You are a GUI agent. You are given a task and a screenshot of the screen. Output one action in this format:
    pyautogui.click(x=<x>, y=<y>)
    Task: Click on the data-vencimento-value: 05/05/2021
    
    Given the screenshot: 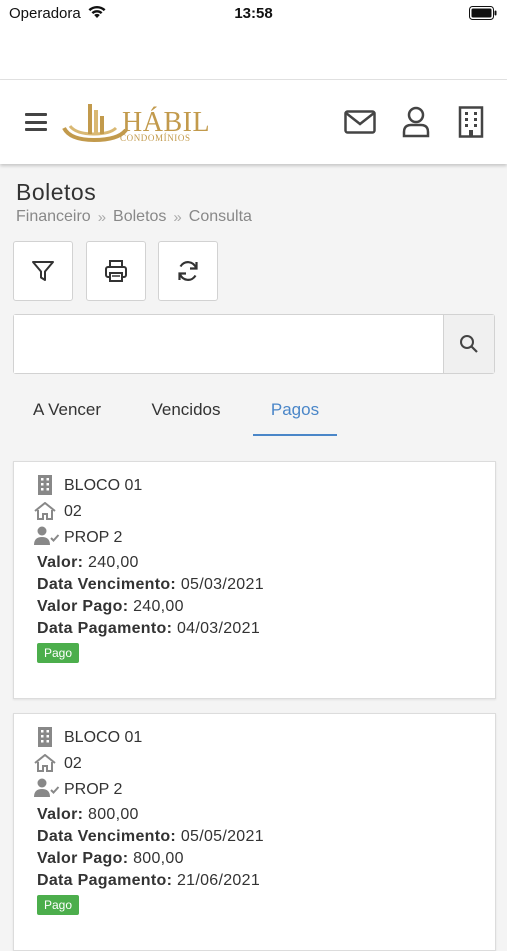 What is the action you would take?
    pyautogui.click(x=222, y=836)
    